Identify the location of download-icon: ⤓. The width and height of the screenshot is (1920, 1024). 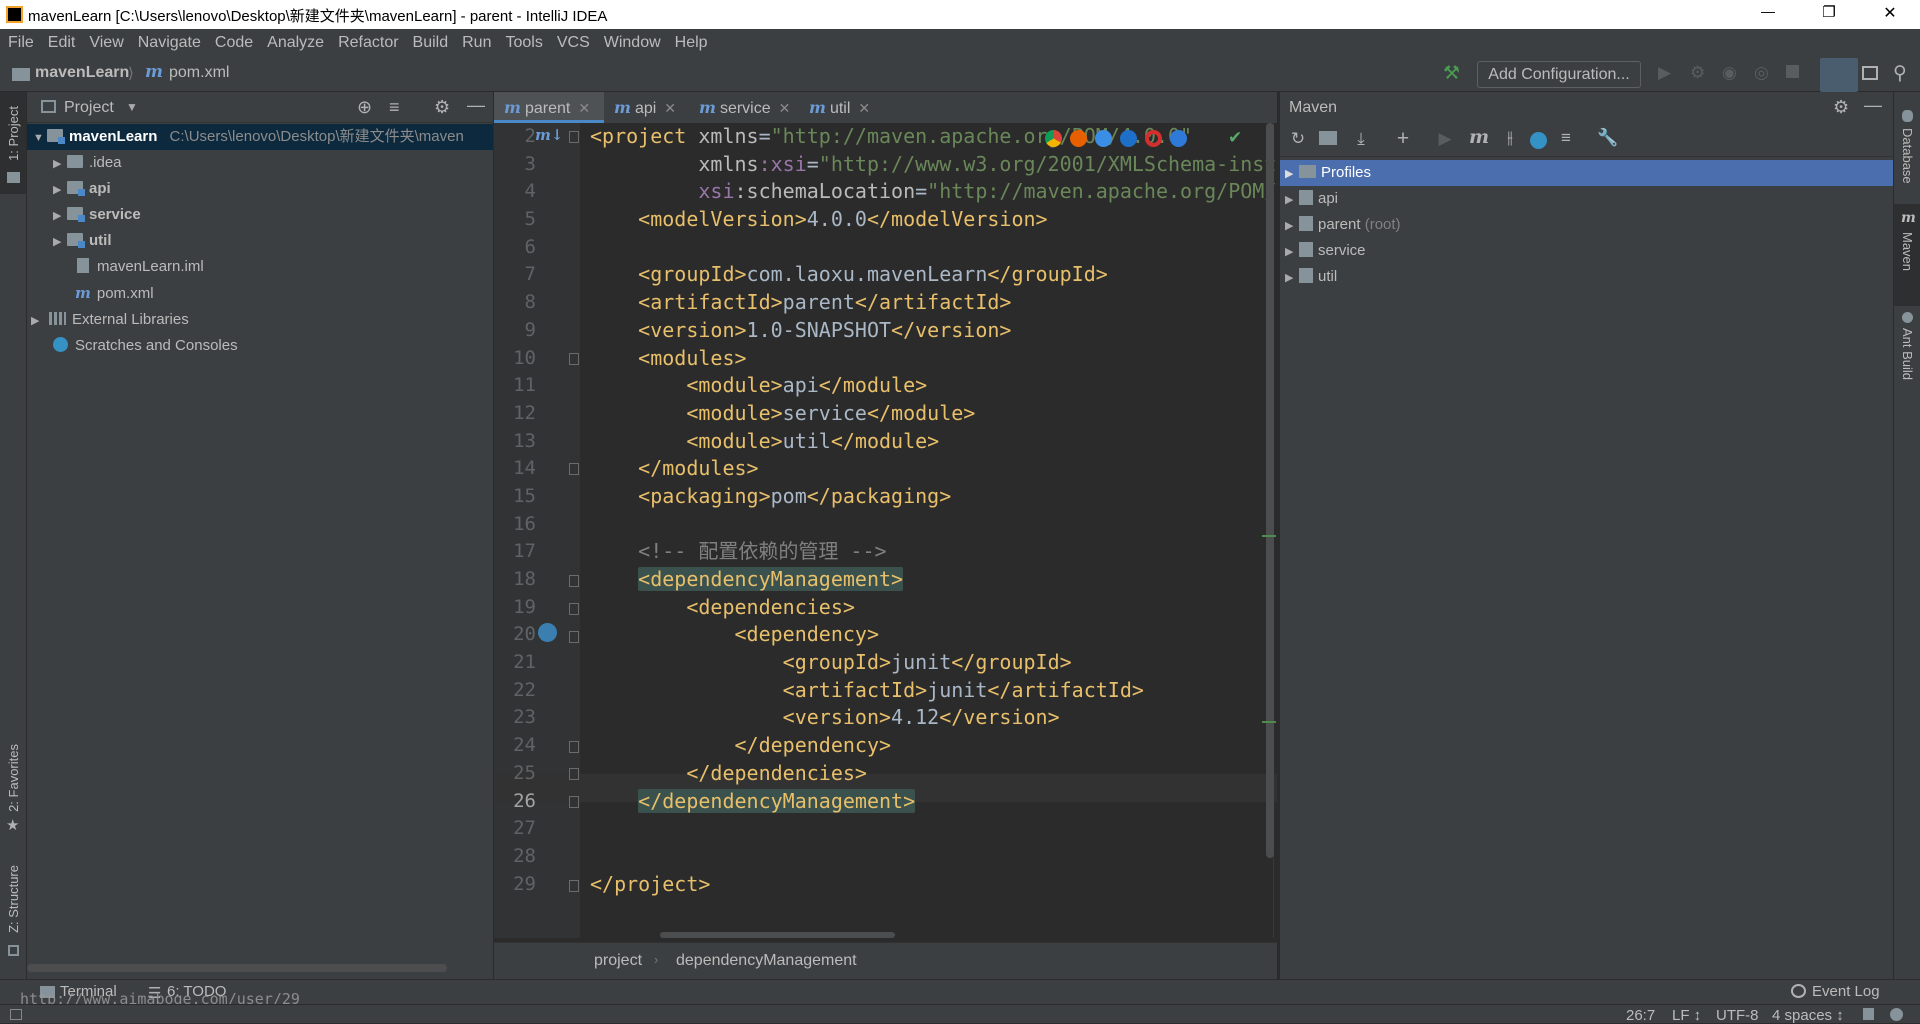
(1361, 139).